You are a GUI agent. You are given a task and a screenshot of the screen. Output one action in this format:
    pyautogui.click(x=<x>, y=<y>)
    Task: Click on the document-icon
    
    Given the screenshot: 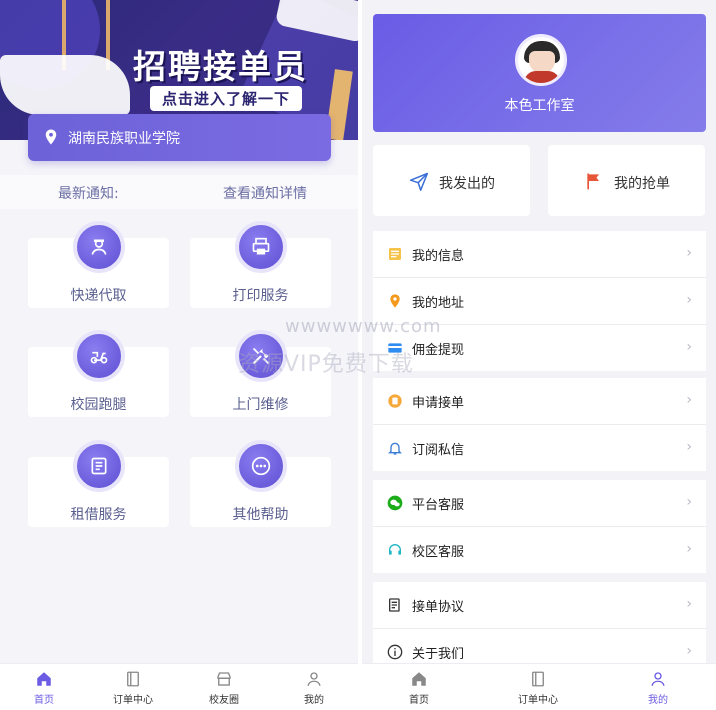 What is the action you would take?
    pyautogui.click(x=394, y=605)
    